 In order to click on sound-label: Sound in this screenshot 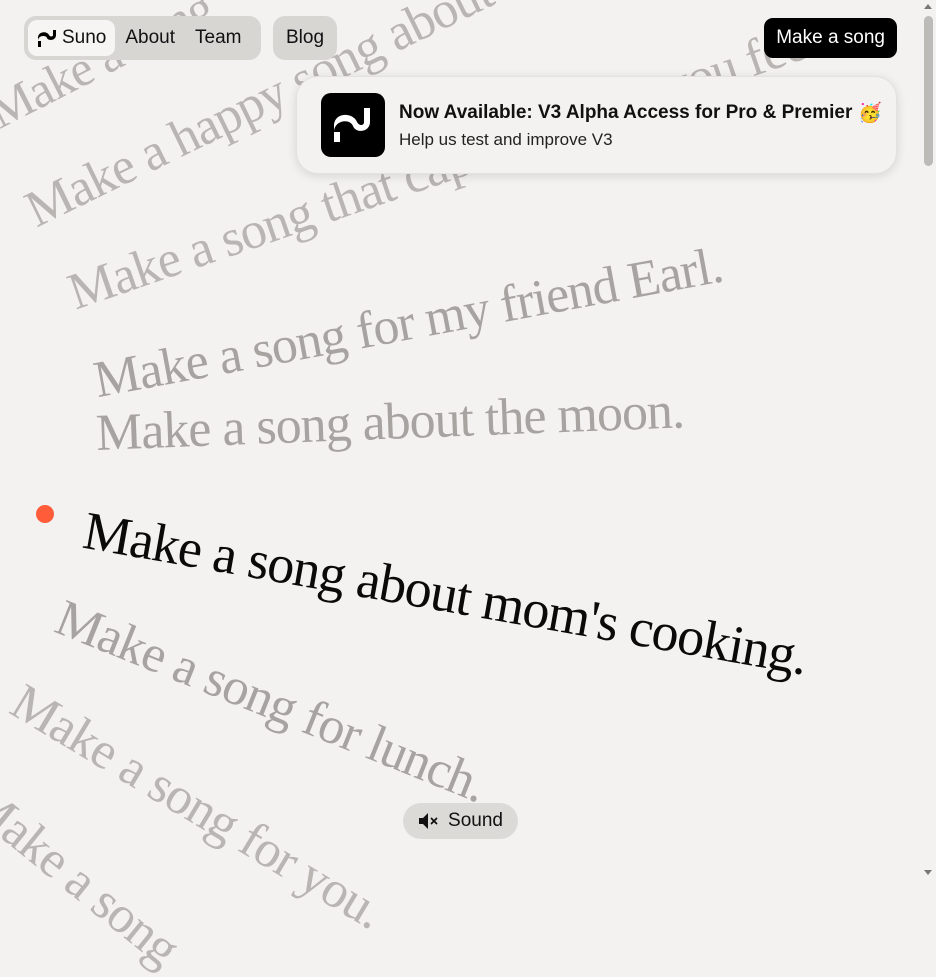, I will do `click(475, 820)`.